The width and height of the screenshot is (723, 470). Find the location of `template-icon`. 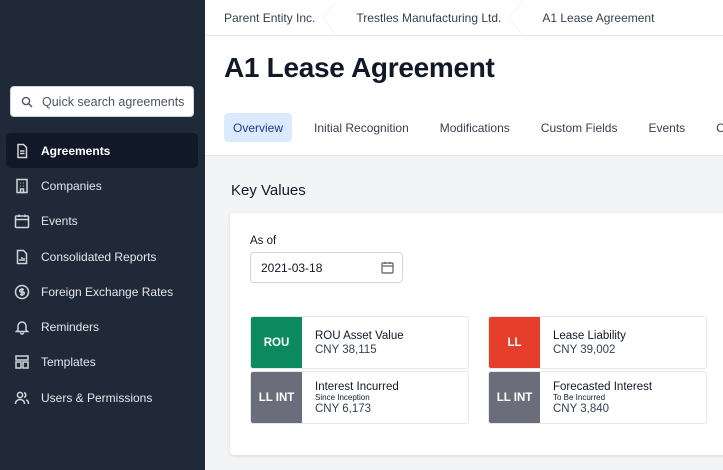

template-icon is located at coordinates (22, 362).